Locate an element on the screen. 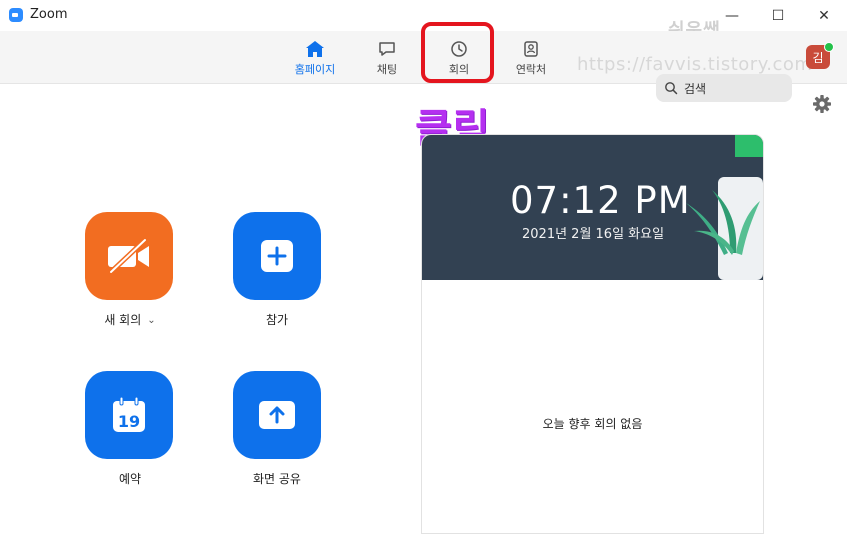 This screenshot has width=847, height=534. tab-chat: 채팅 is located at coordinates (387, 57).